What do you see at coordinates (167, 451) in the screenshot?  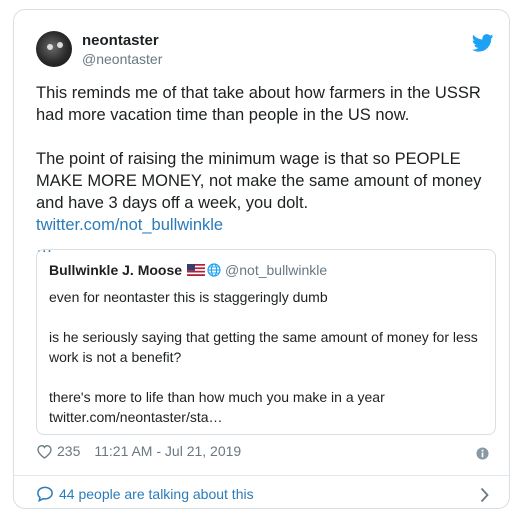 I see `tweet-timestamp: 11:21 AM - Jul 21, 2019` at bounding box center [167, 451].